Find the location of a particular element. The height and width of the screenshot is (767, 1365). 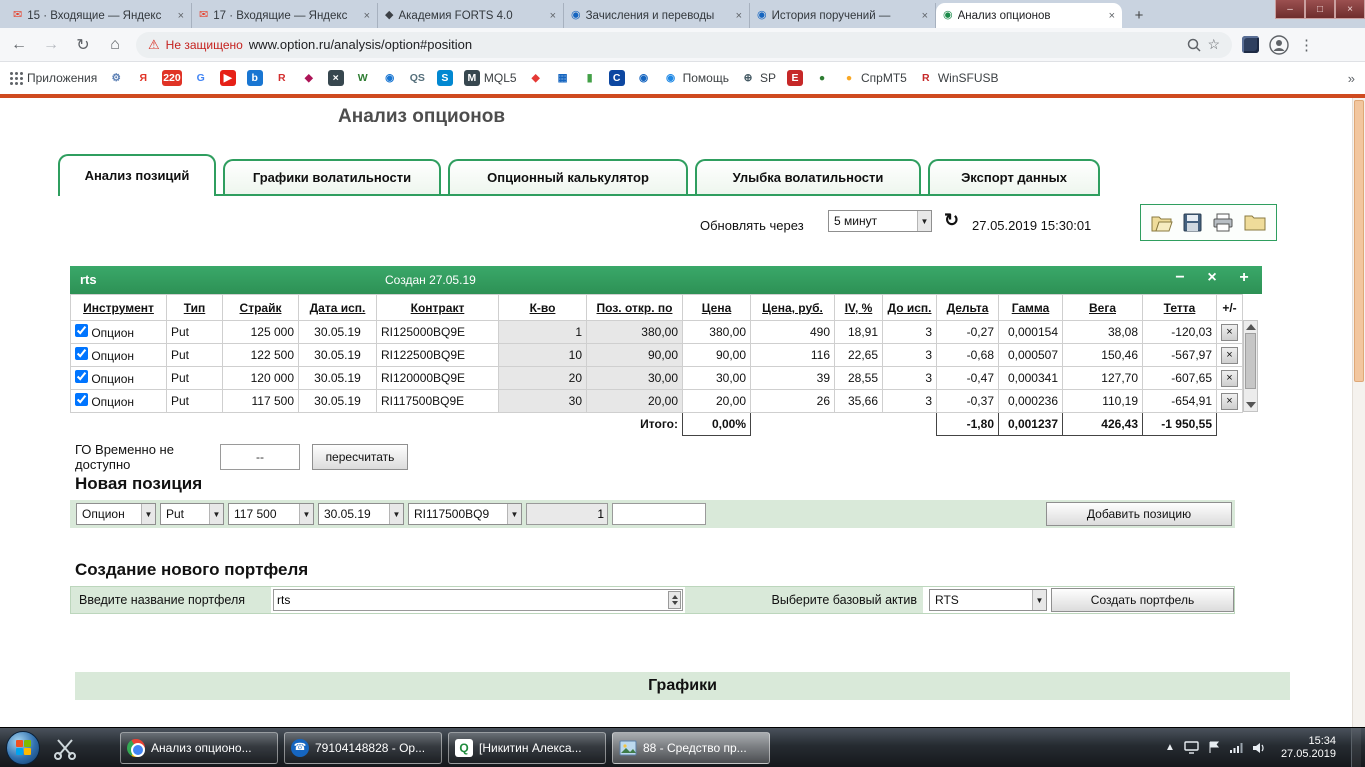

browser-tab-transfers: ◉ Зачисления и переводы × is located at coordinates (657, 15).